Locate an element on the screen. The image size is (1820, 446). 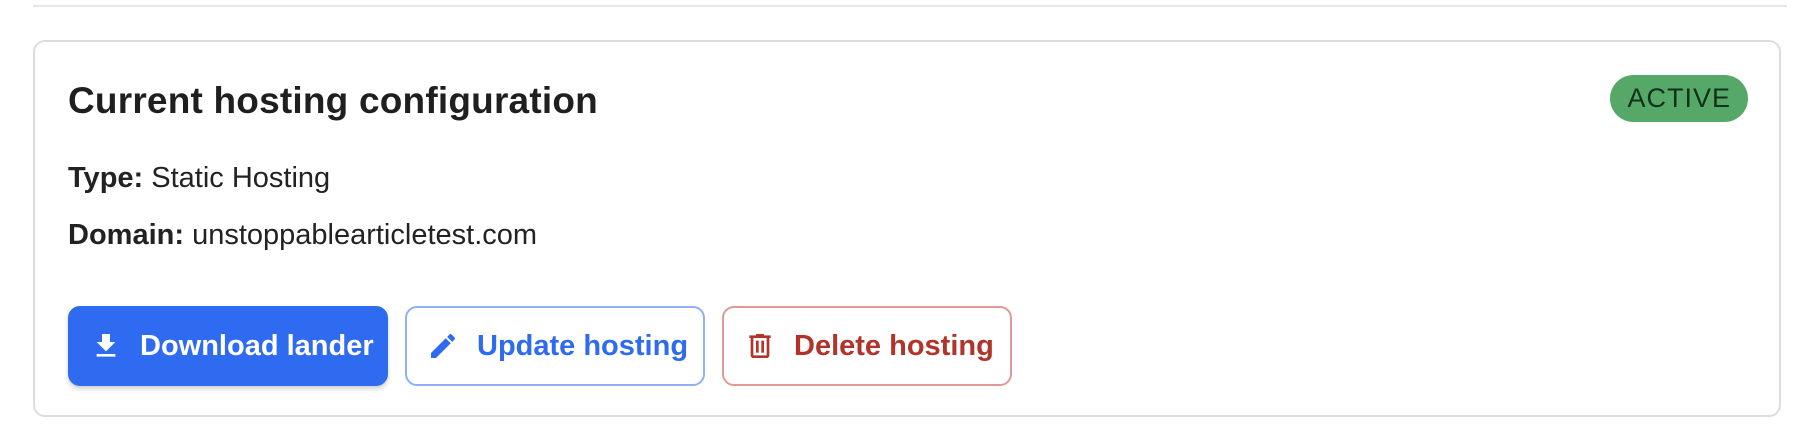
status-badge: ACTIVE is located at coordinates (1679, 98).